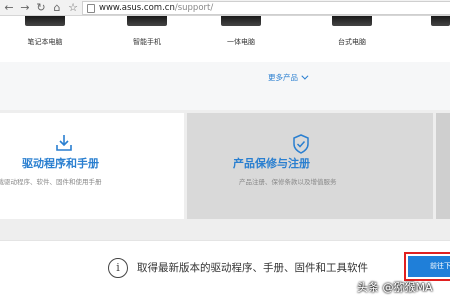  I want to click on more-products-link: 更多产品, so click(288, 77).